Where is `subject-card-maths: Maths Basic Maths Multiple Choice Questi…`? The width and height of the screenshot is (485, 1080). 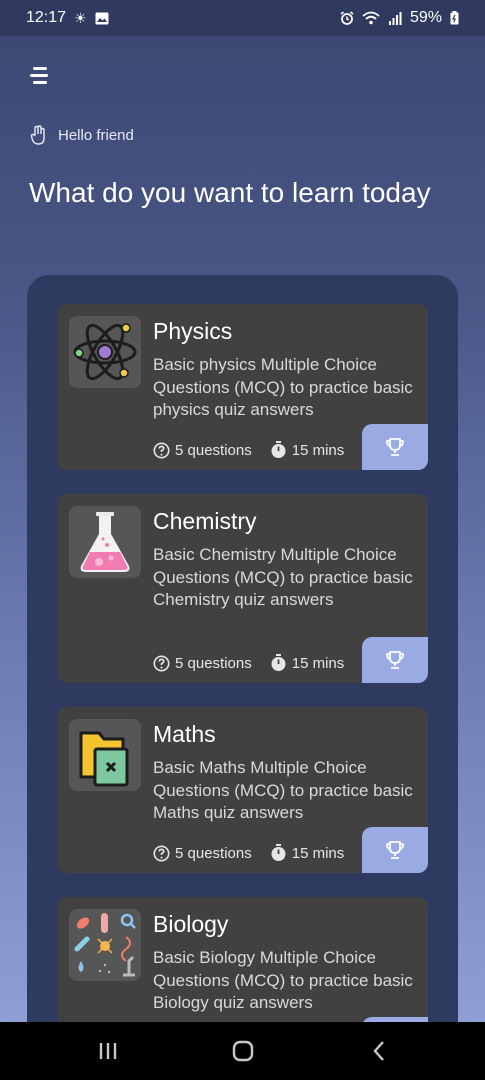
subject-card-maths: Maths Basic Maths Multiple Choice Questi… is located at coordinates (242, 790).